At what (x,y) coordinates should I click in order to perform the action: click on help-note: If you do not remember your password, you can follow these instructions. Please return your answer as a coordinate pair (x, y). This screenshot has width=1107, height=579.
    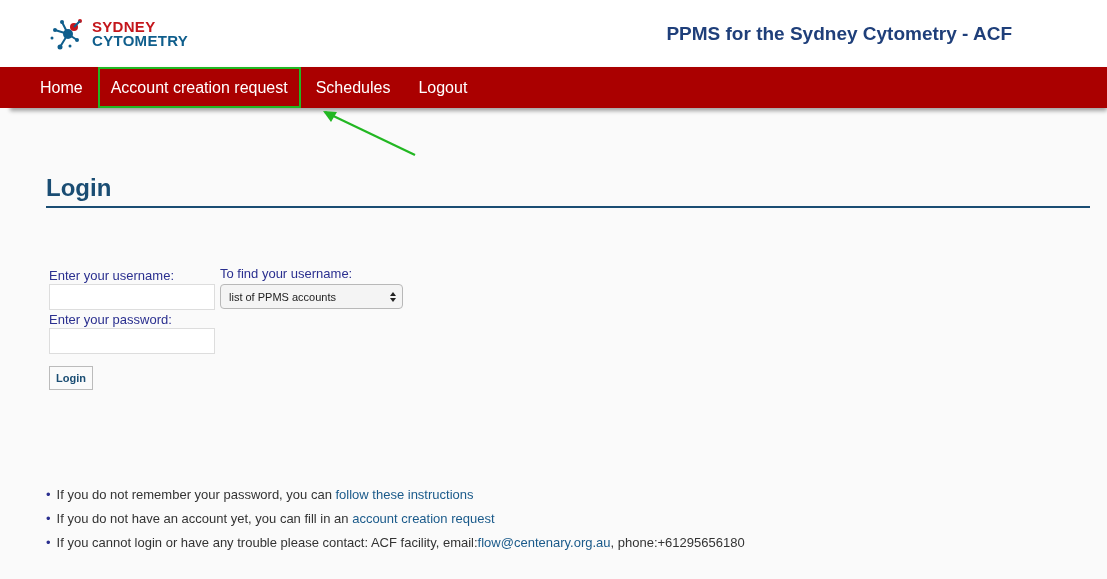
    Looking at the image, I should click on (265, 494).